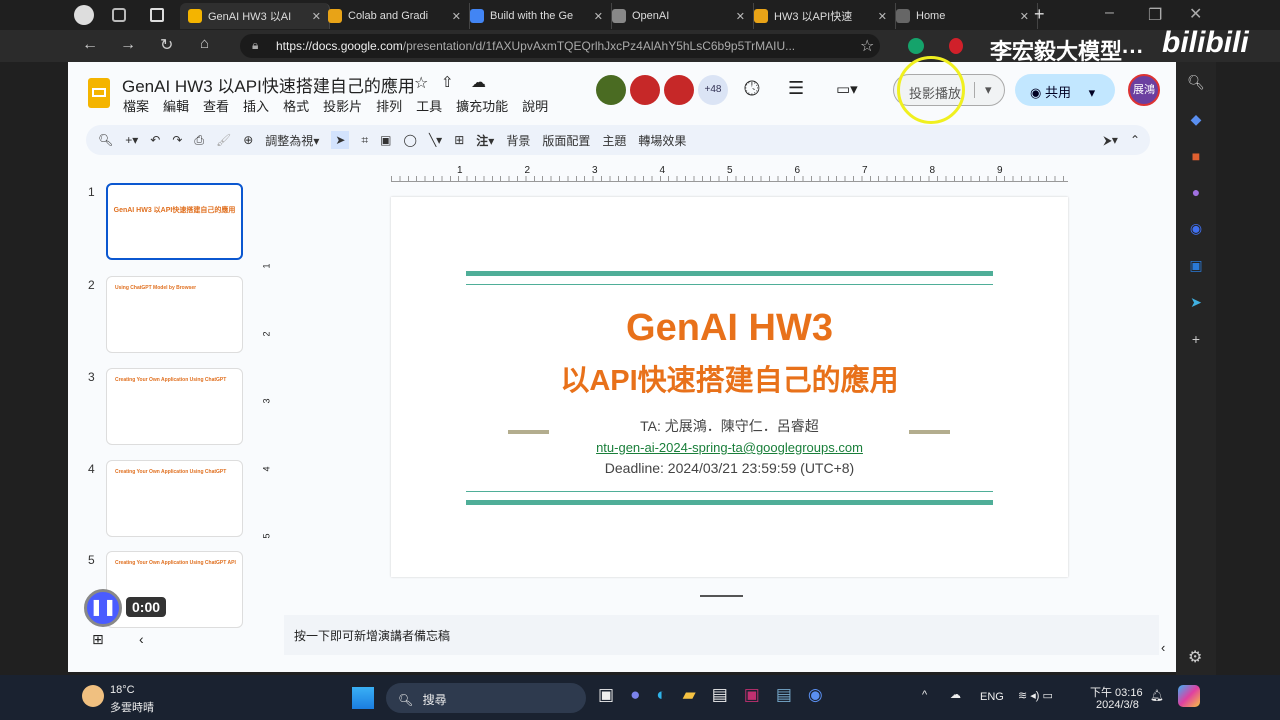 This screenshot has width=1280, height=720. Describe the element at coordinates (867, 46) in the screenshot. I see `favorite-star-icon: ☆` at that location.